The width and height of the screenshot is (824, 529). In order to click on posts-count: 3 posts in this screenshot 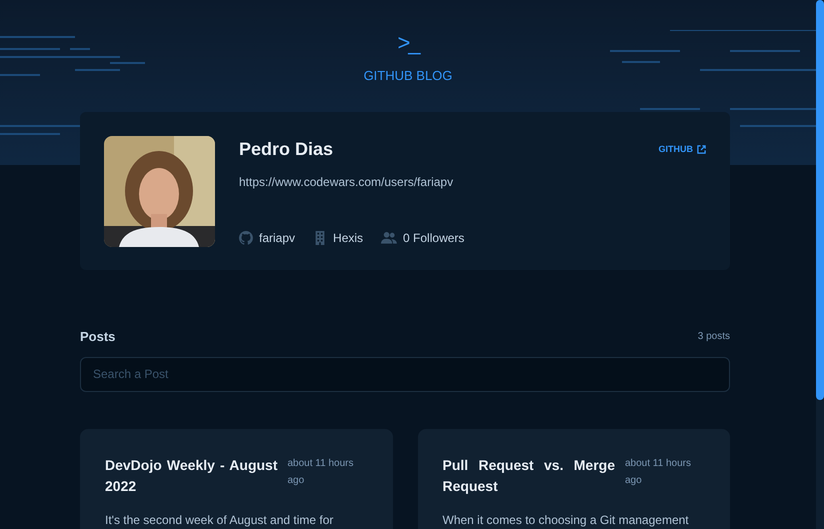, I will do `click(714, 337)`.